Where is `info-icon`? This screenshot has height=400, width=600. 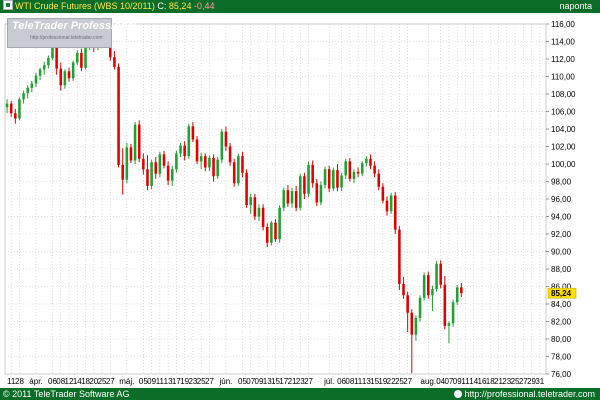 info-icon is located at coordinates (458, 394).